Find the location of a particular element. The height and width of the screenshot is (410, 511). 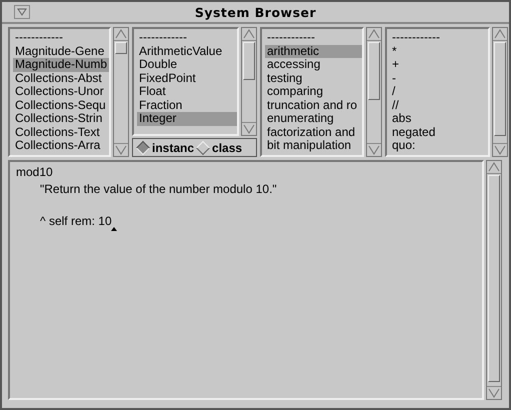

list-item: Magnitude-Gene is located at coordinates (61, 51).